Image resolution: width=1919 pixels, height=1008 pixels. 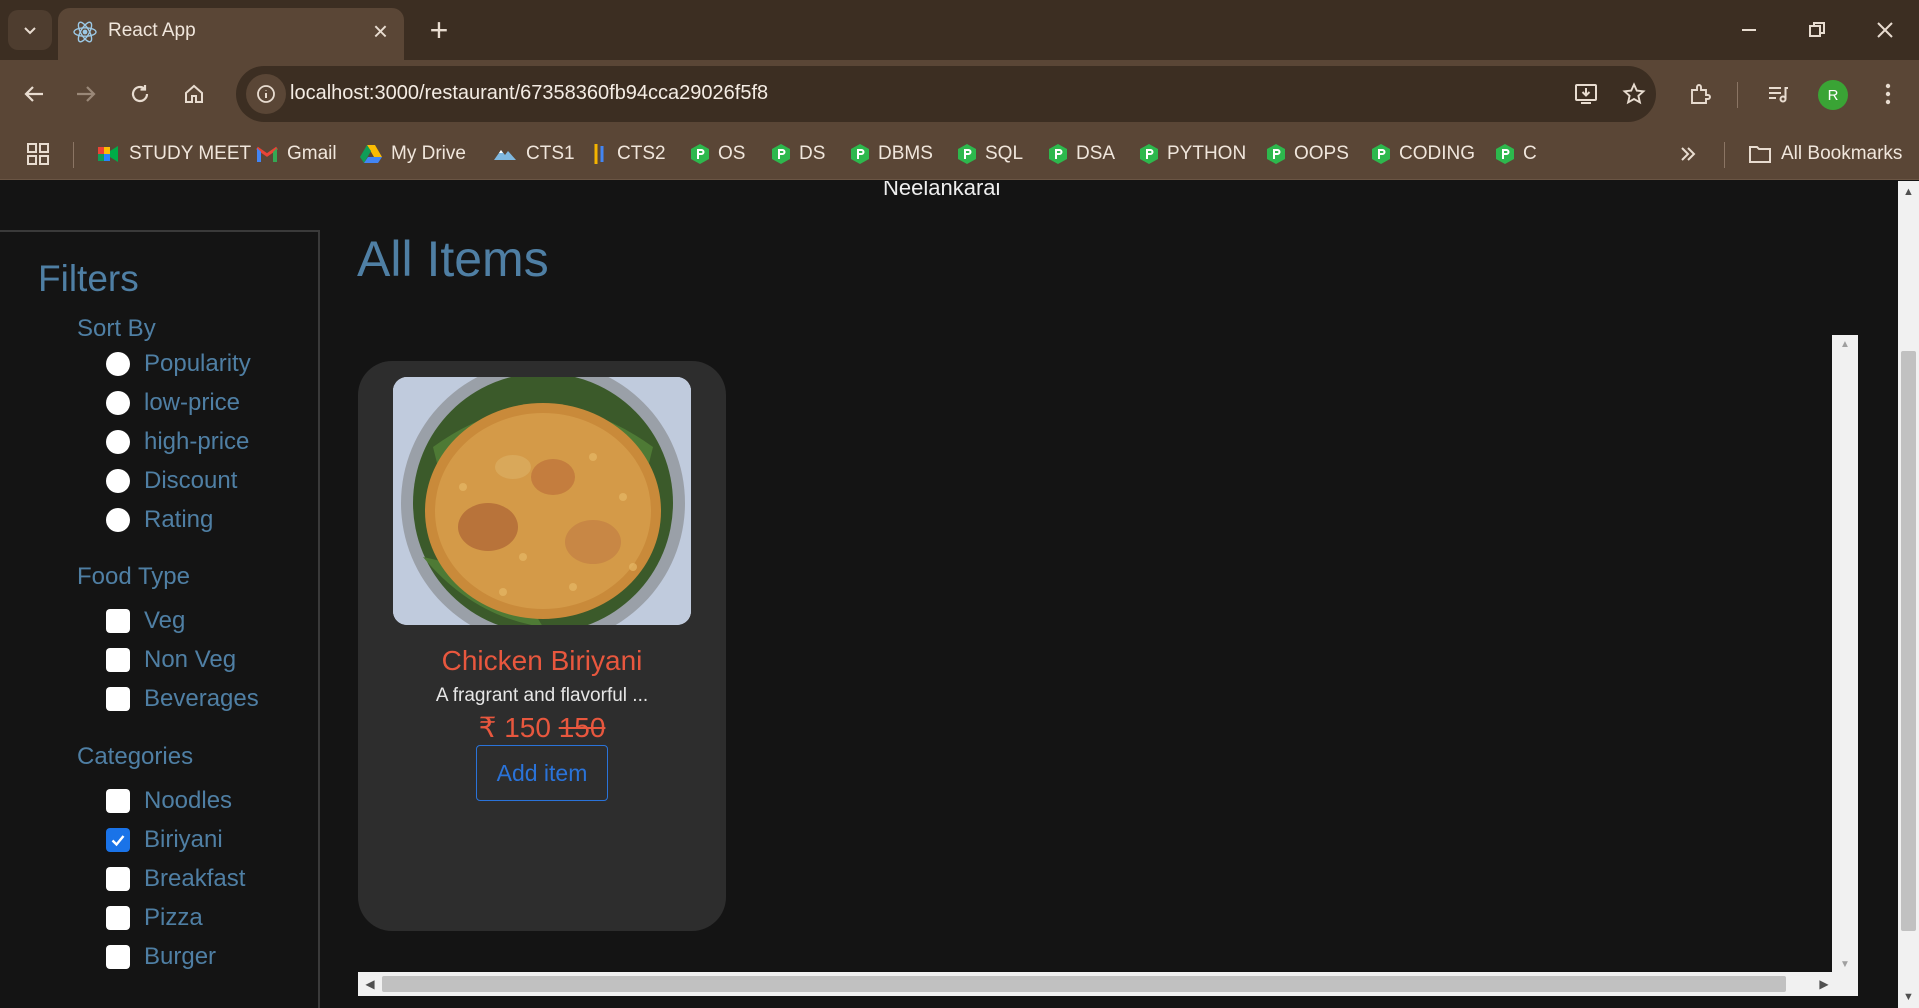 I want to click on install-app-button, so click(x=1586, y=94).